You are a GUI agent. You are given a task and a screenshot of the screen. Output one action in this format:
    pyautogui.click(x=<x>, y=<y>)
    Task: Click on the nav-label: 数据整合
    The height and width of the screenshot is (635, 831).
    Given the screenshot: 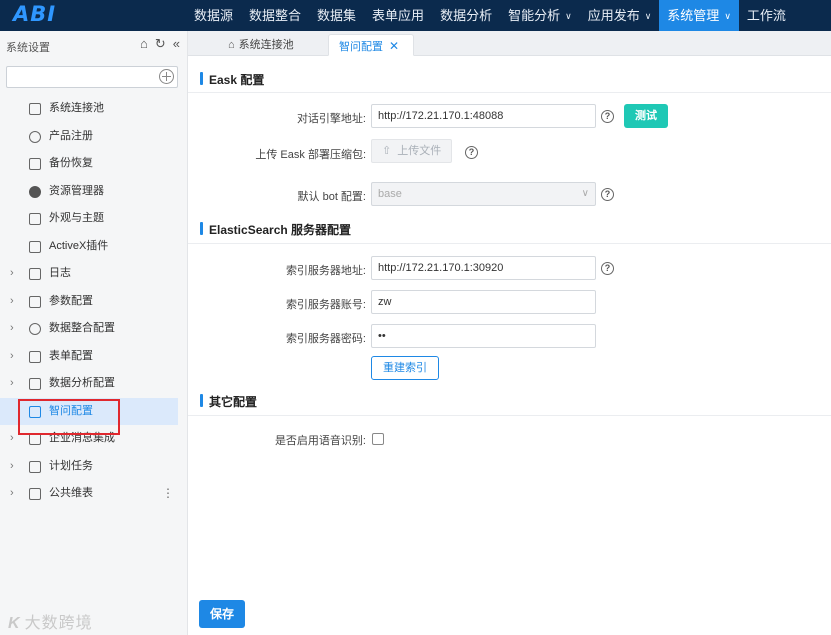 What is the action you would take?
    pyautogui.click(x=275, y=15)
    